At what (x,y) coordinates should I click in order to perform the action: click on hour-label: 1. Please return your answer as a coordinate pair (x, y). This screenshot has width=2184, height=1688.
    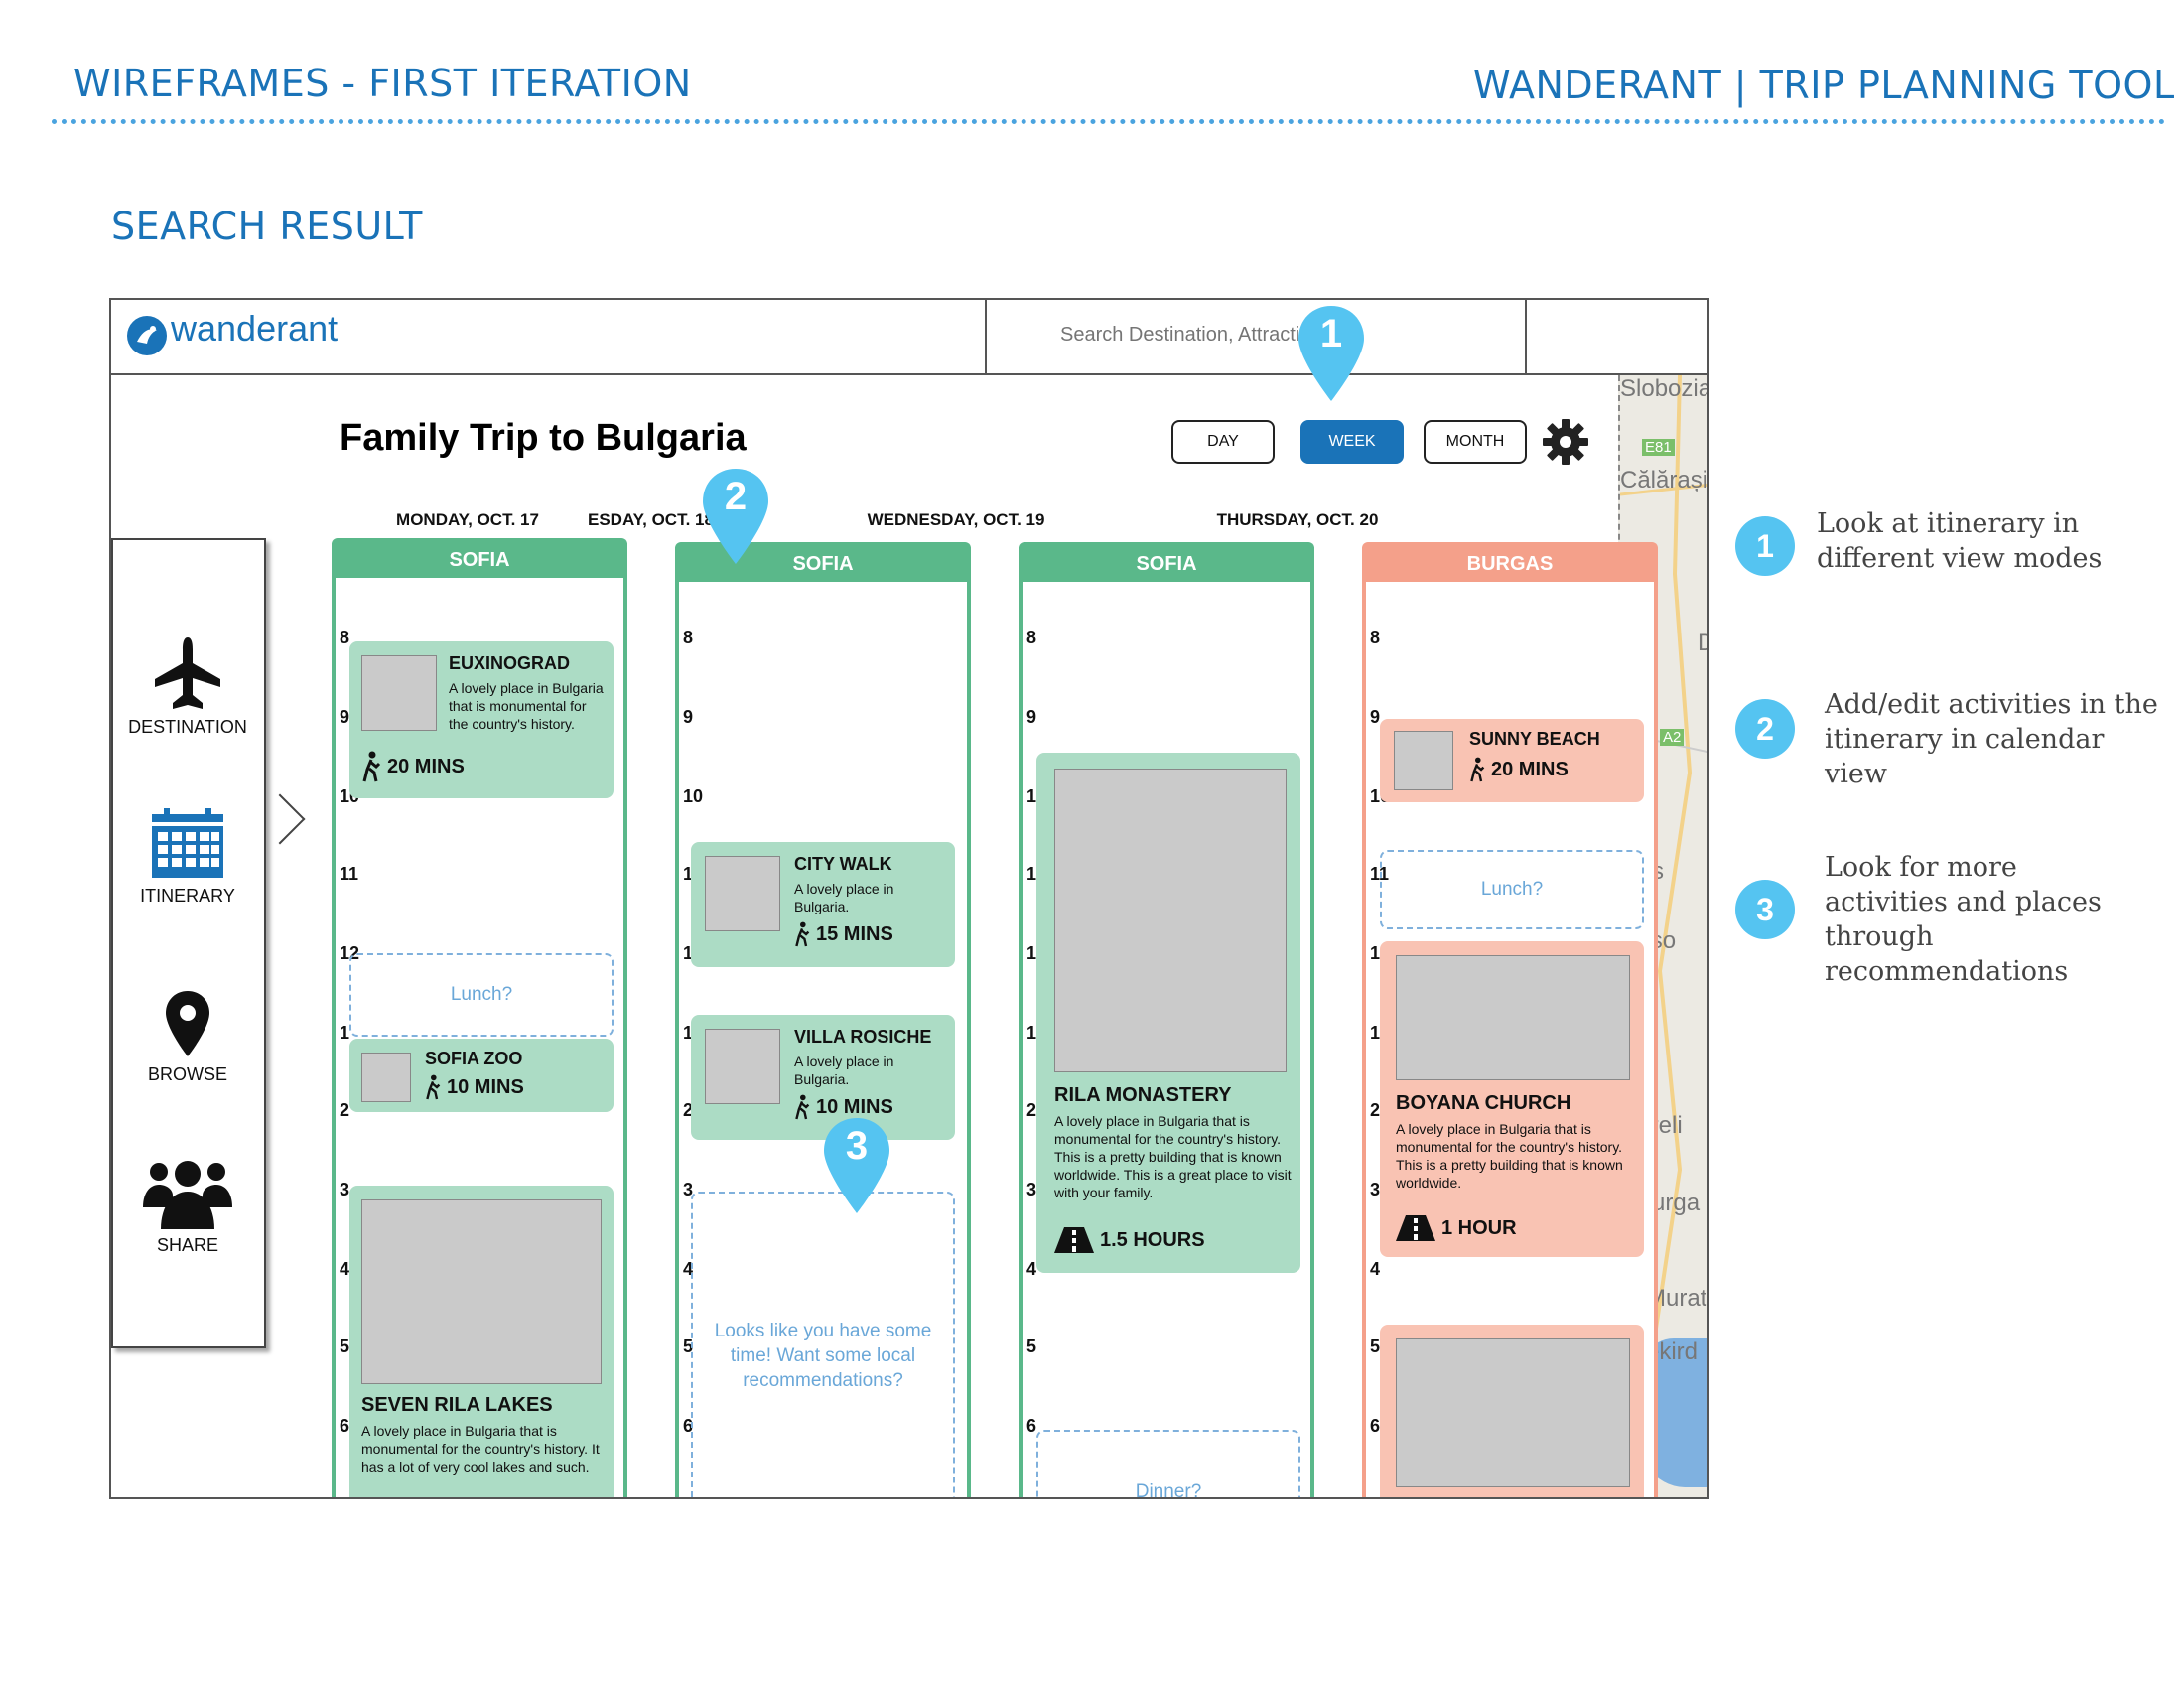
    Looking at the image, I should click on (345, 1033).